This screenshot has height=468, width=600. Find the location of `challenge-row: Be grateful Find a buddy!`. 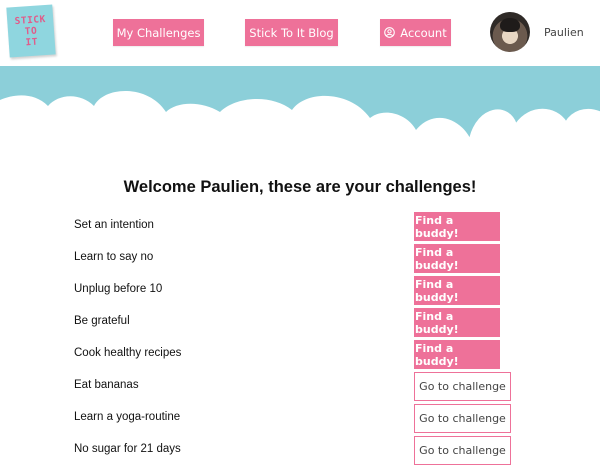

challenge-row: Be grateful Find a buddy! is located at coordinates (300, 323).